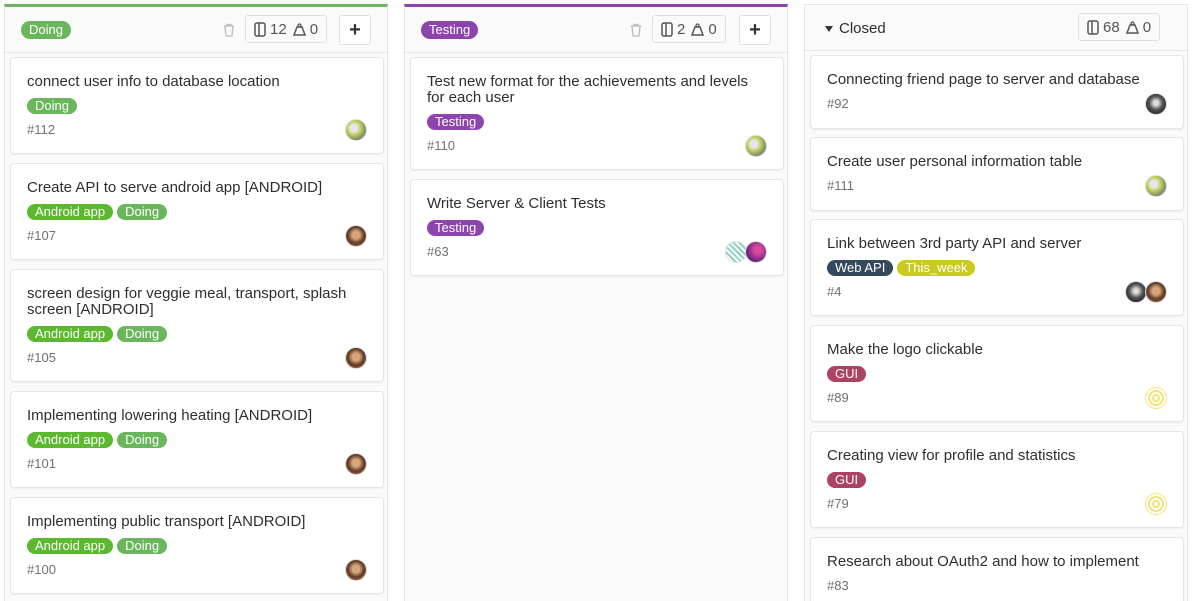 This screenshot has width=1194, height=601. I want to click on issue-title: Implementing public transport [ANDROID], so click(193, 522).